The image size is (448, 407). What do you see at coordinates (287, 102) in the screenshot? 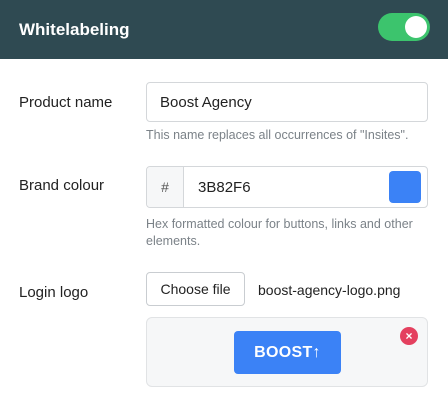
I see `product-name-input: Boost Agency` at bounding box center [287, 102].